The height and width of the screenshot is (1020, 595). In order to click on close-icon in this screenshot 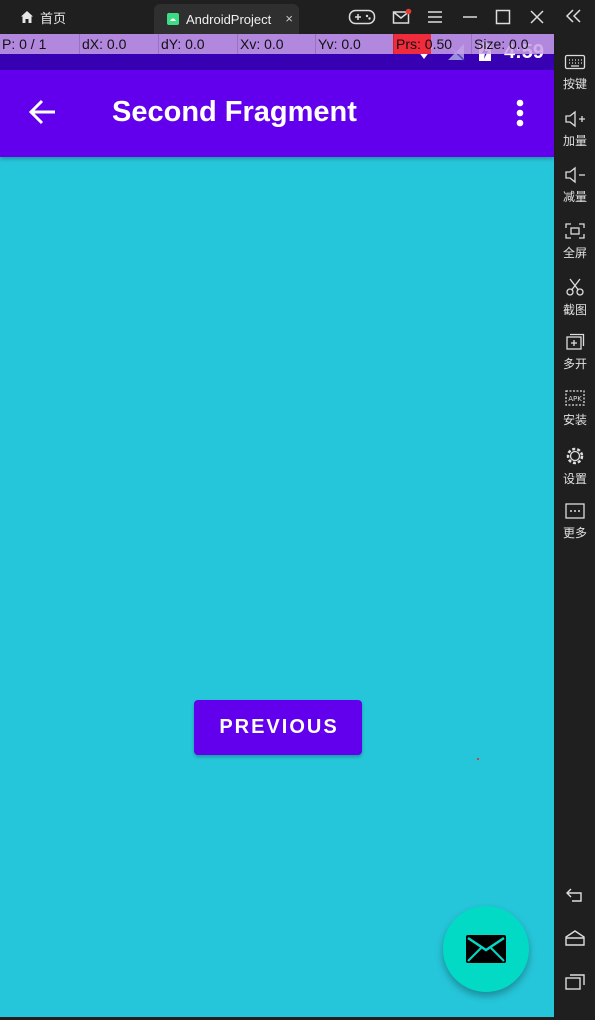, I will do `click(537, 17)`.